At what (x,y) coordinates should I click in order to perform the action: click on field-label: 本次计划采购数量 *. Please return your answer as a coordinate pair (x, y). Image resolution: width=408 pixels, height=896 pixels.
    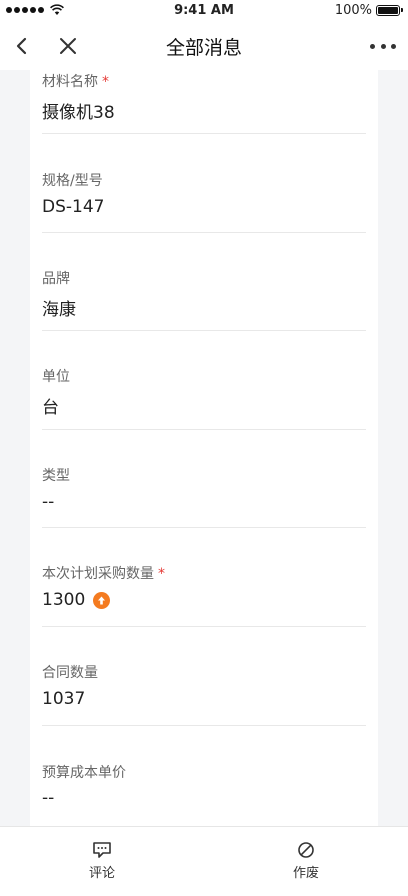
    Looking at the image, I should click on (103, 573).